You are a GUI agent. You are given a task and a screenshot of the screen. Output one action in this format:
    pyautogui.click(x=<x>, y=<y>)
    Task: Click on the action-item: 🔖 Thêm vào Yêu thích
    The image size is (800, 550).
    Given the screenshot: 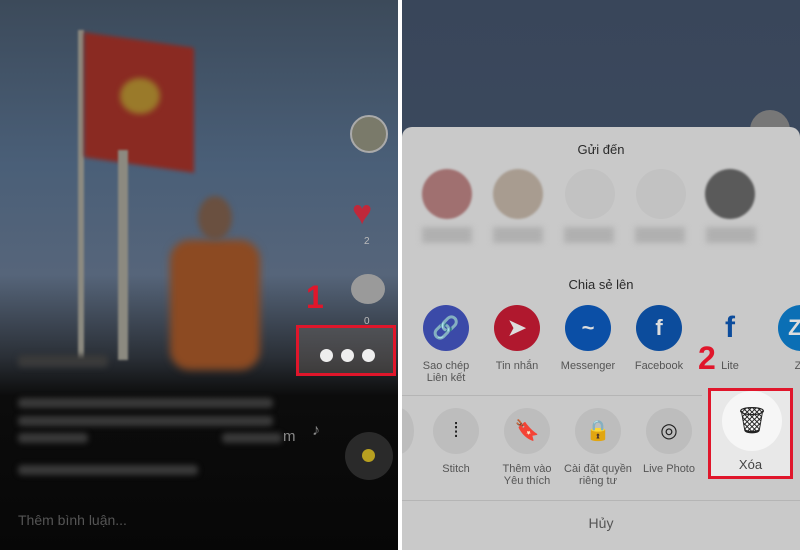 What is the action you would take?
    pyautogui.click(x=527, y=448)
    